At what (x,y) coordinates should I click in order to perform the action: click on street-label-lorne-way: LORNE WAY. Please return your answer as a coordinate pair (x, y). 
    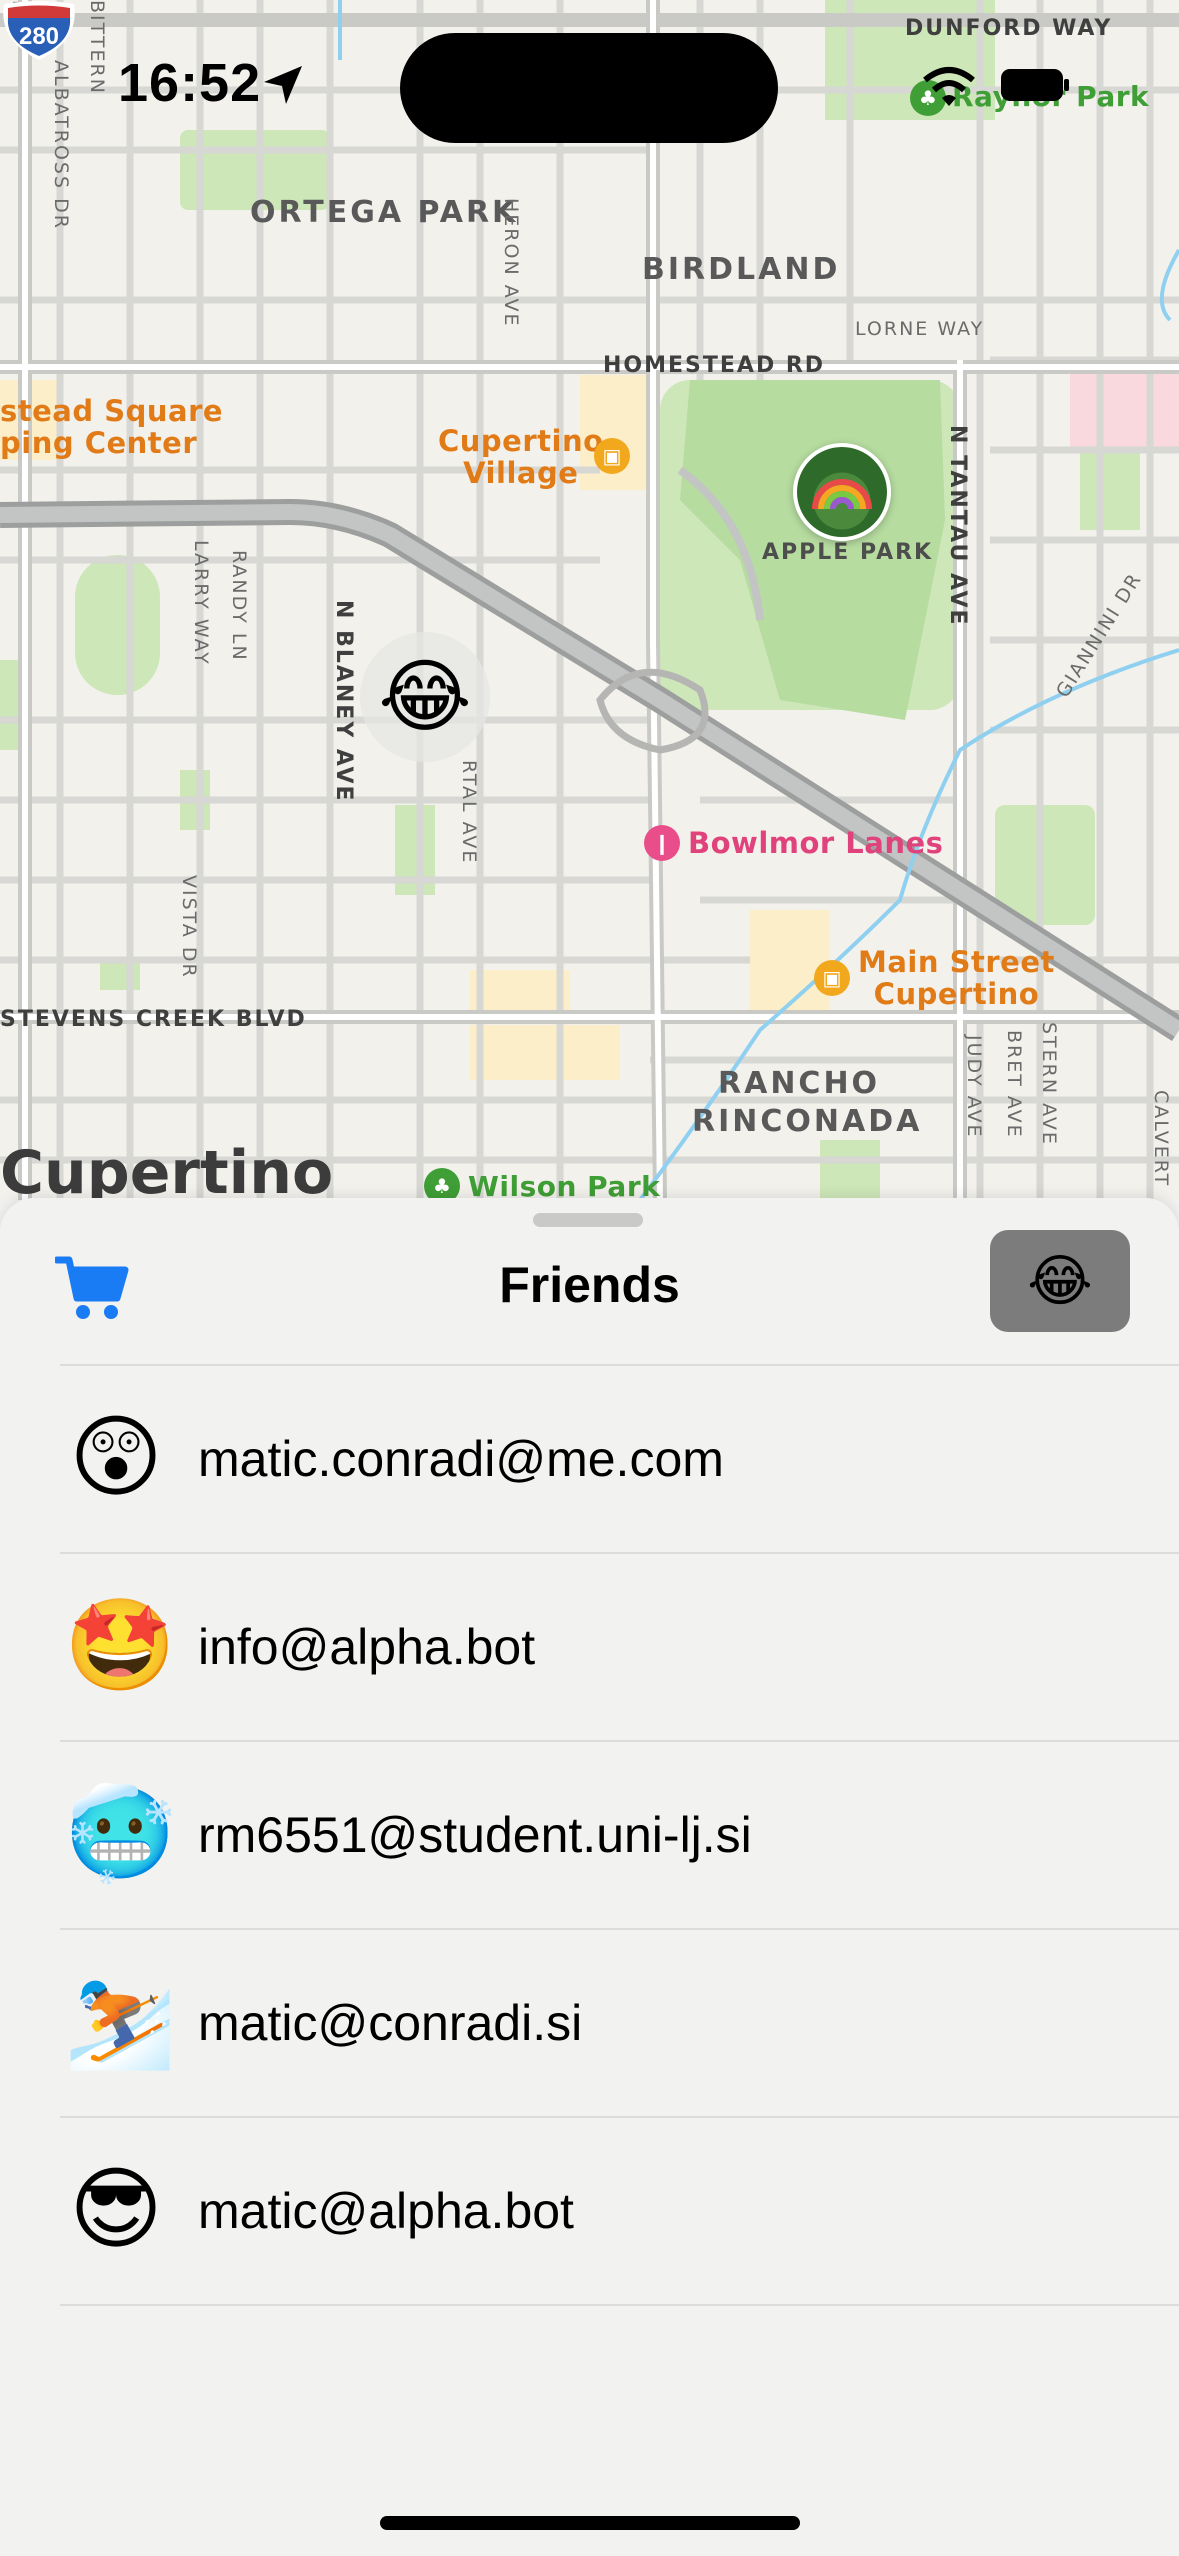
    Looking at the image, I should click on (920, 329).